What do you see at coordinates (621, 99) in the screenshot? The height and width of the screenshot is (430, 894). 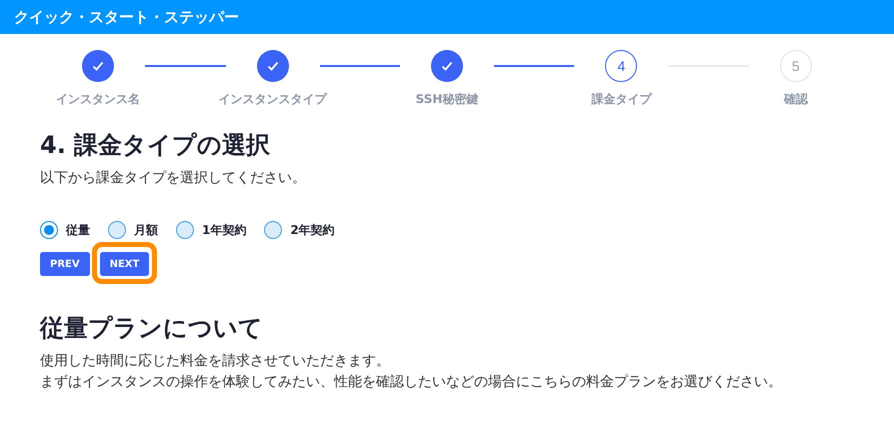 I see `step-label: 課金タイプ` at bounding box center [621, 99].